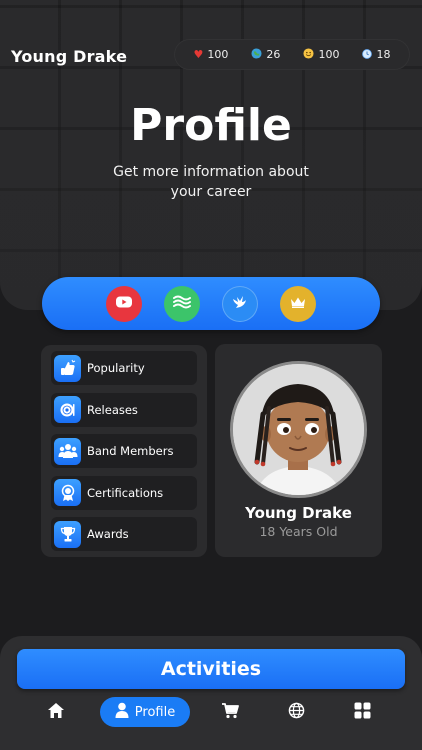  Describe the element at coordinates (211, 669) in the screenshot. I see `activities-button: Activities` at that location.